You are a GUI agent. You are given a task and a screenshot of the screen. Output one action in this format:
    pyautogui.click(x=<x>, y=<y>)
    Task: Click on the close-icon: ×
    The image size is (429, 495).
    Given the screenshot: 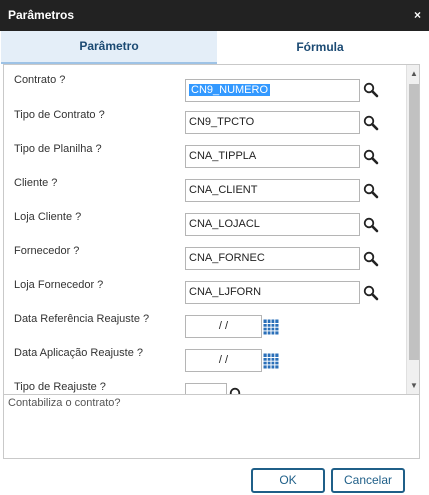 What is the action you would take?
    pyautogui.click(x=417, y=15)
    